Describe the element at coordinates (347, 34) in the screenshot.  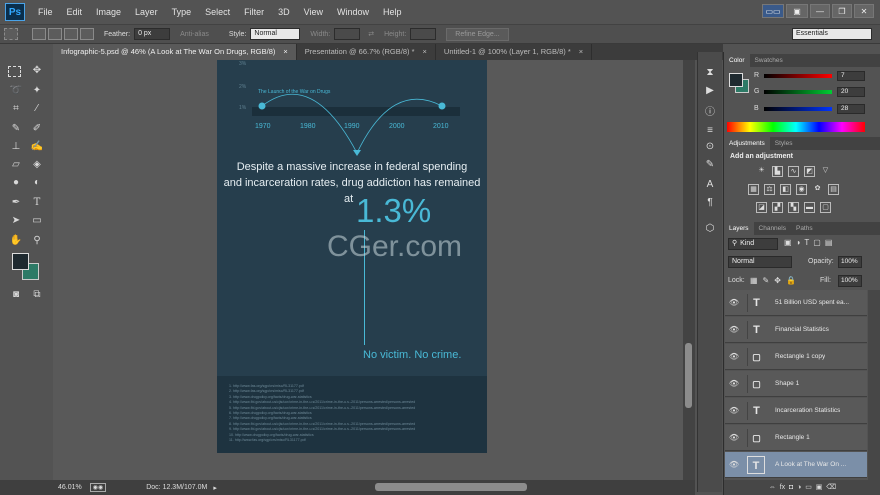
I see `width-input` at that location.